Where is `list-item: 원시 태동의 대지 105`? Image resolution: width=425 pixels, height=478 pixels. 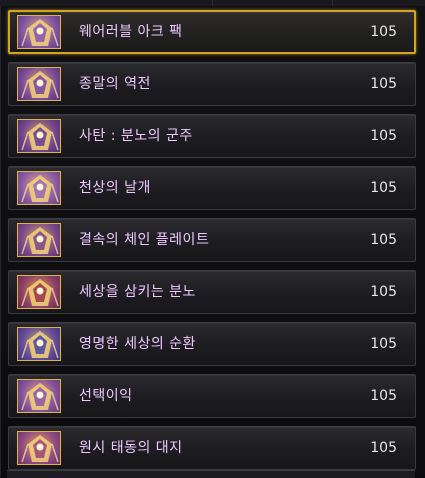 list-item: 원시 태동의 대지 105 is located at coordinates (212, 448).